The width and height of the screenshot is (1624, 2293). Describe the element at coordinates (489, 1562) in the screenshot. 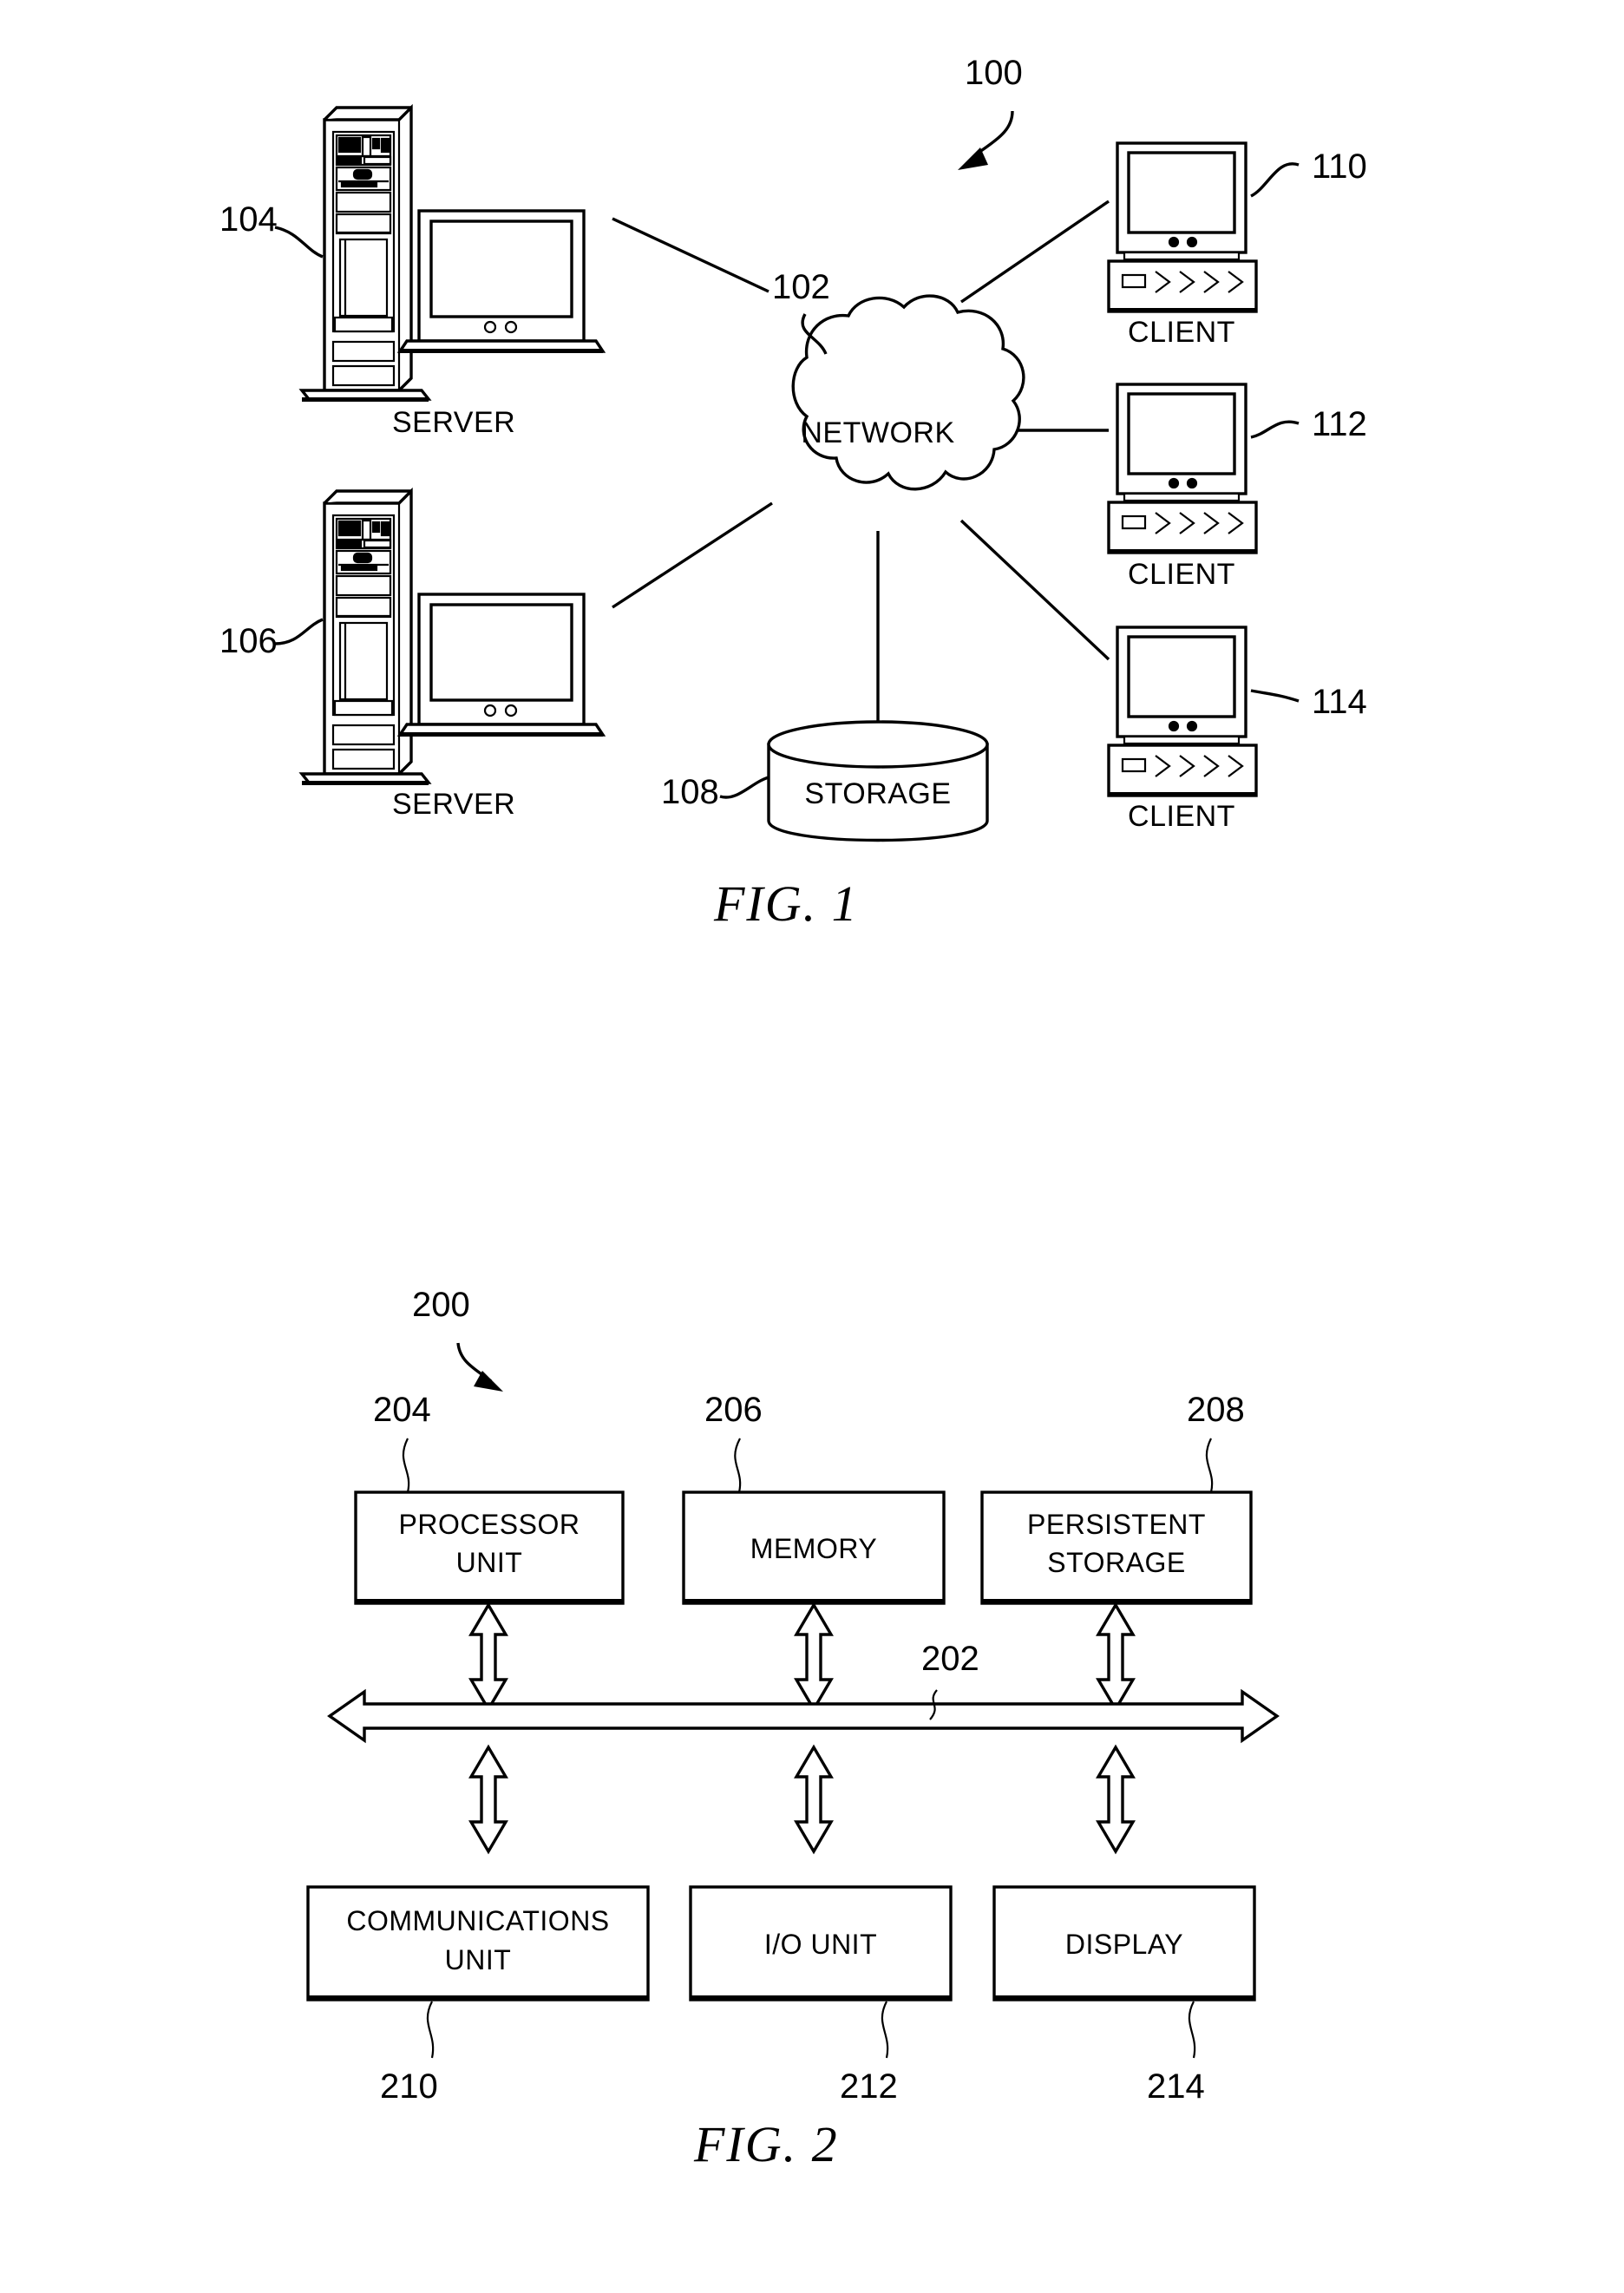

I see `fig2-box-processor-unit-line2: UNIT` at that location.